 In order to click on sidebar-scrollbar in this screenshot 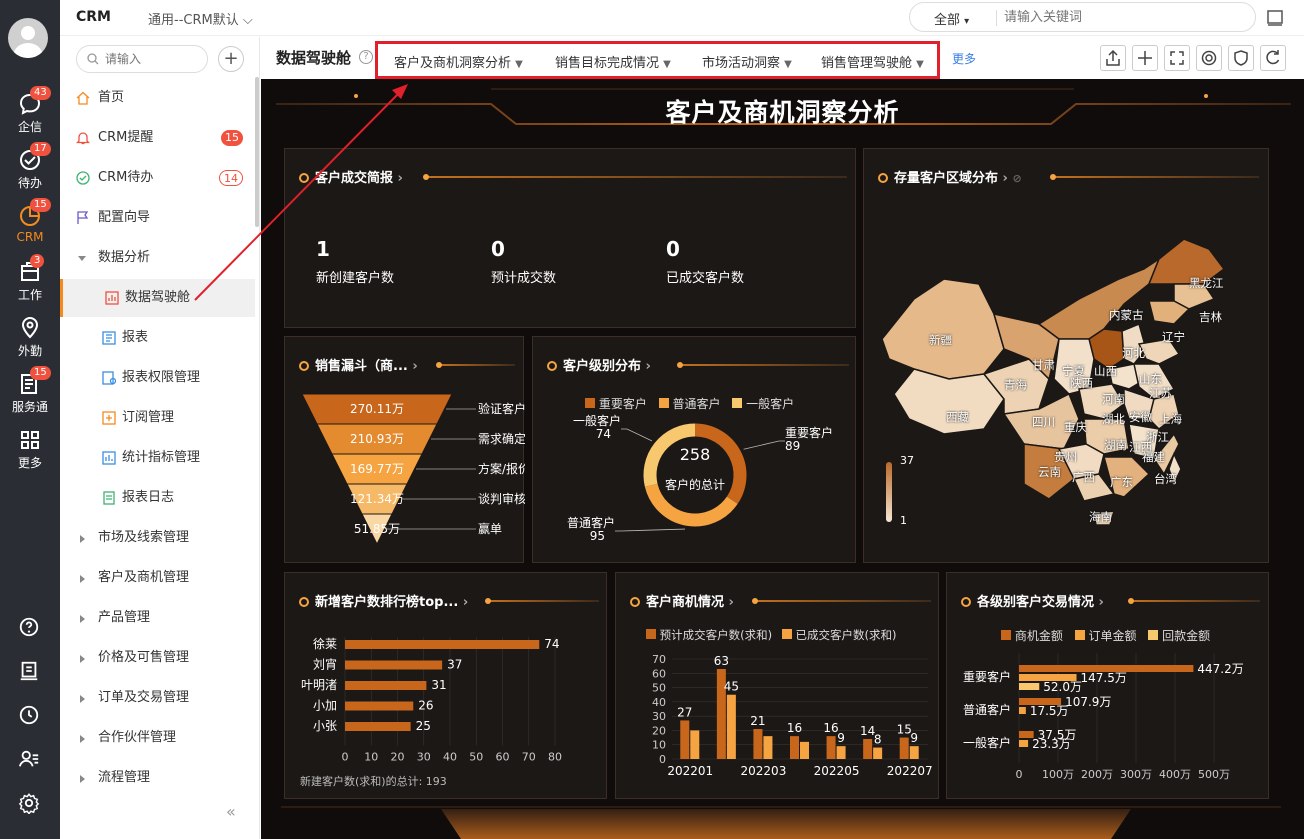, I will do `click(257, 152)`.